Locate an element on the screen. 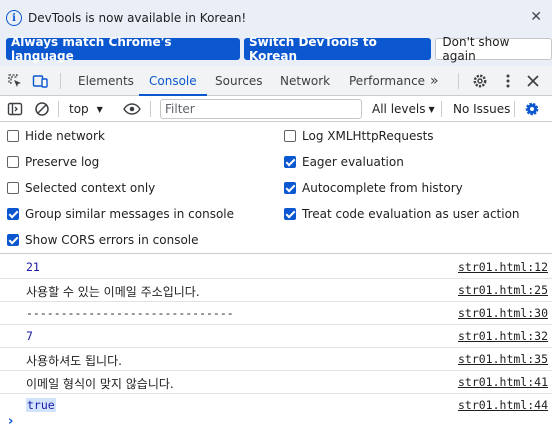  filter-input is located at coordinates (263, 109).